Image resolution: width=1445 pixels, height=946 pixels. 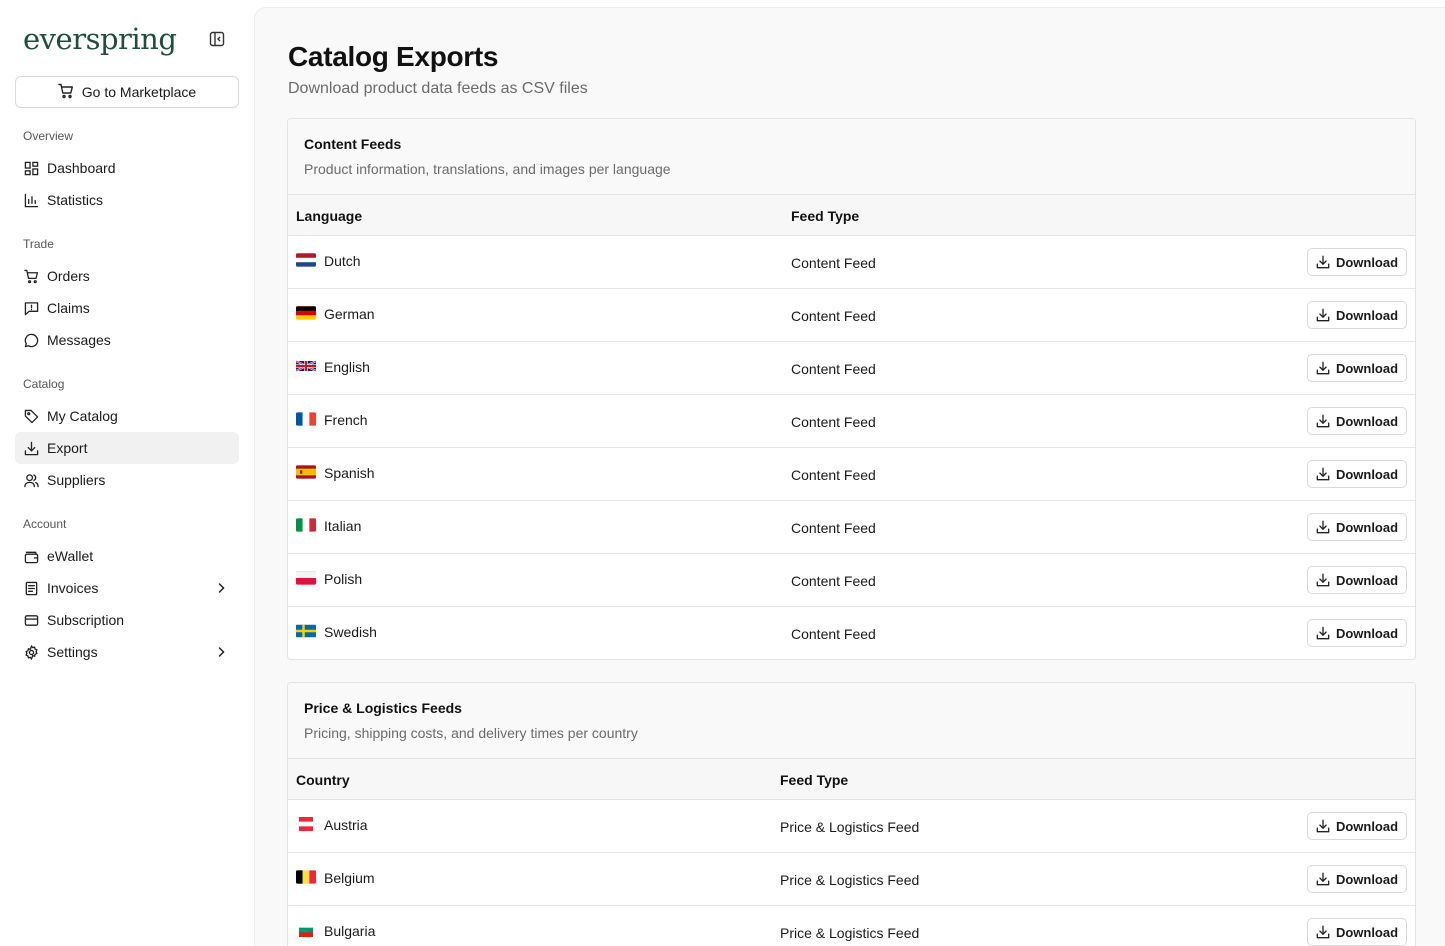 What do you see at coordinates (100, 39) in the screenshot?
I see `logo: everspring` at bounding box center [100, 39].